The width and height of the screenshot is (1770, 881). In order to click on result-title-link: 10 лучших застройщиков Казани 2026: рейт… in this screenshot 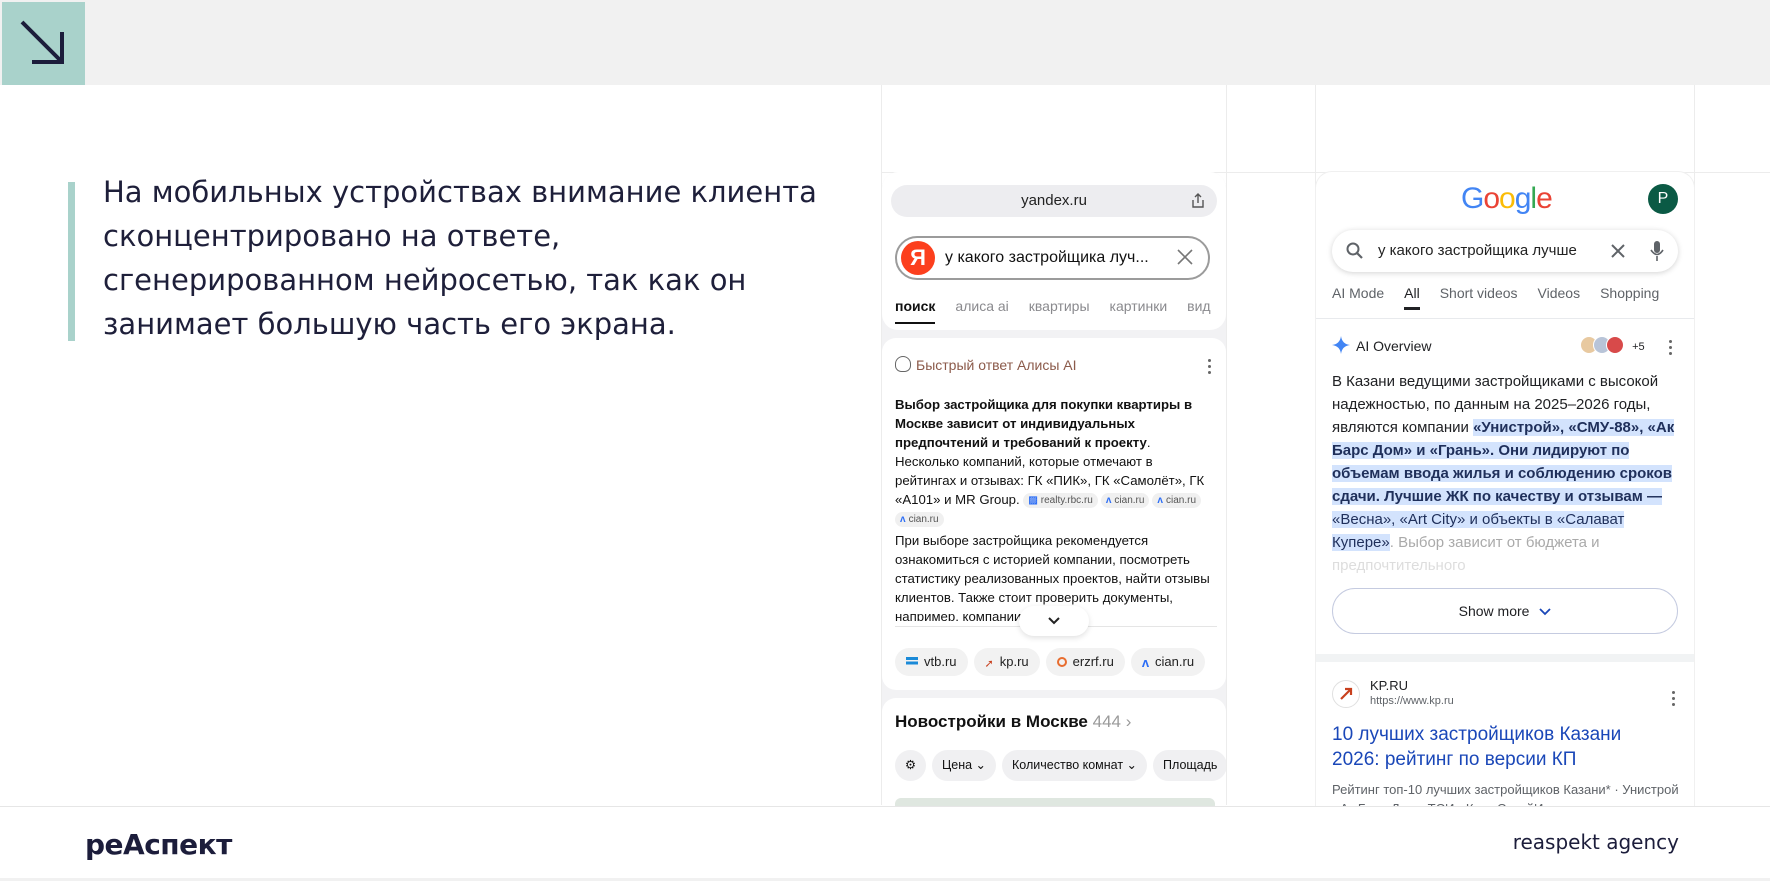, I will do `click(1497, 747)`.